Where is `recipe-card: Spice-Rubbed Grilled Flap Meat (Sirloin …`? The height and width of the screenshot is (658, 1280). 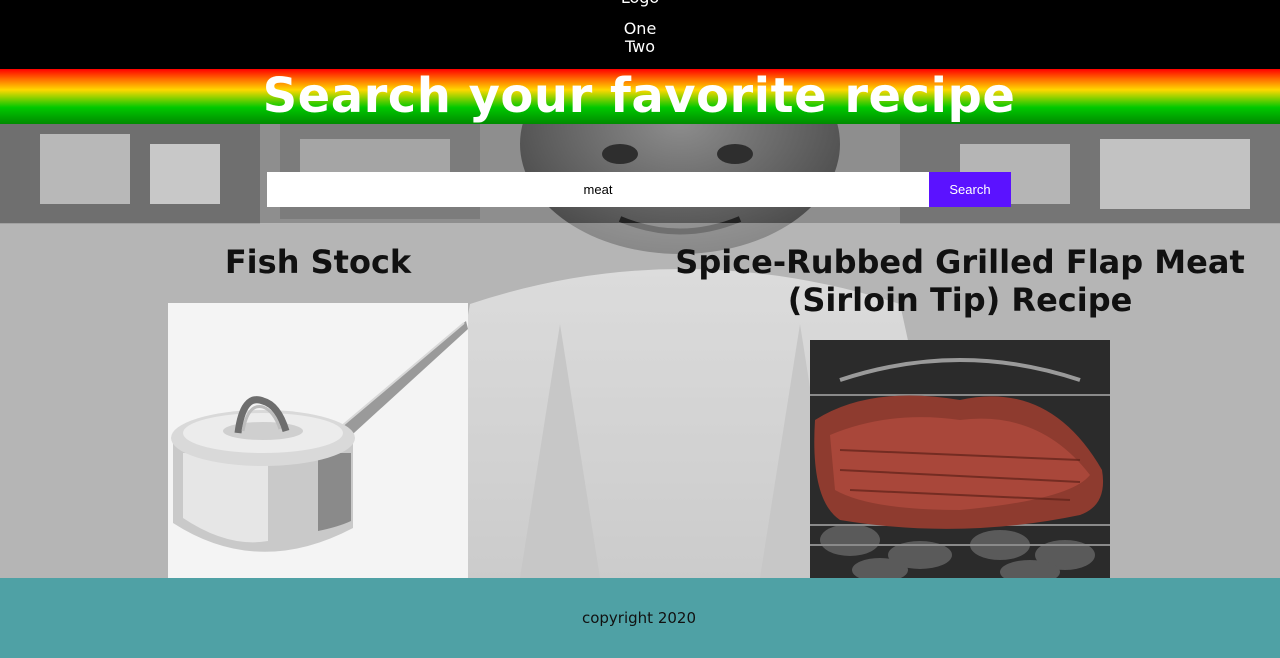
recipe-card: Spice-Rubbed Grilled Flap Meat (Sirloin … is located at coordinates (960, 281).